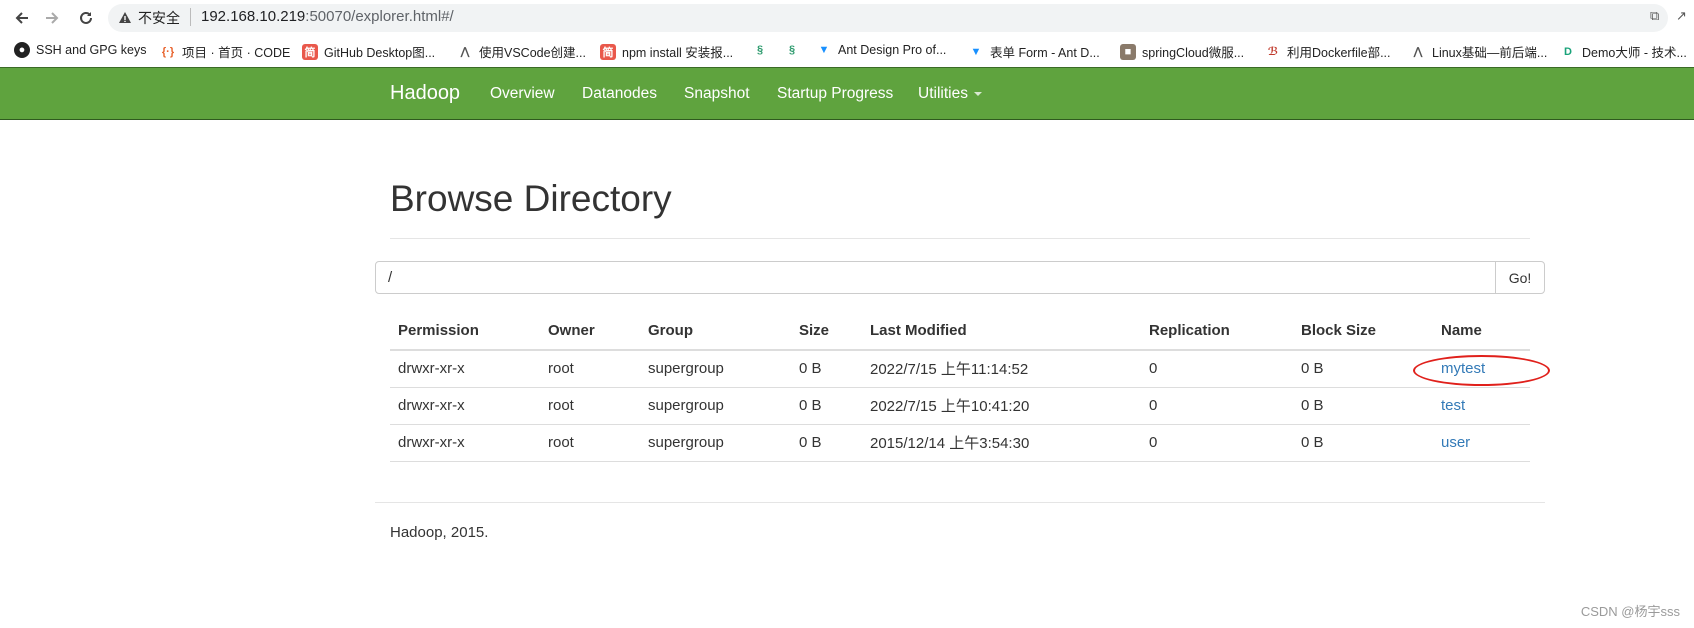  I want to click on navbar-brand: Hadoop, so click(425, 93).